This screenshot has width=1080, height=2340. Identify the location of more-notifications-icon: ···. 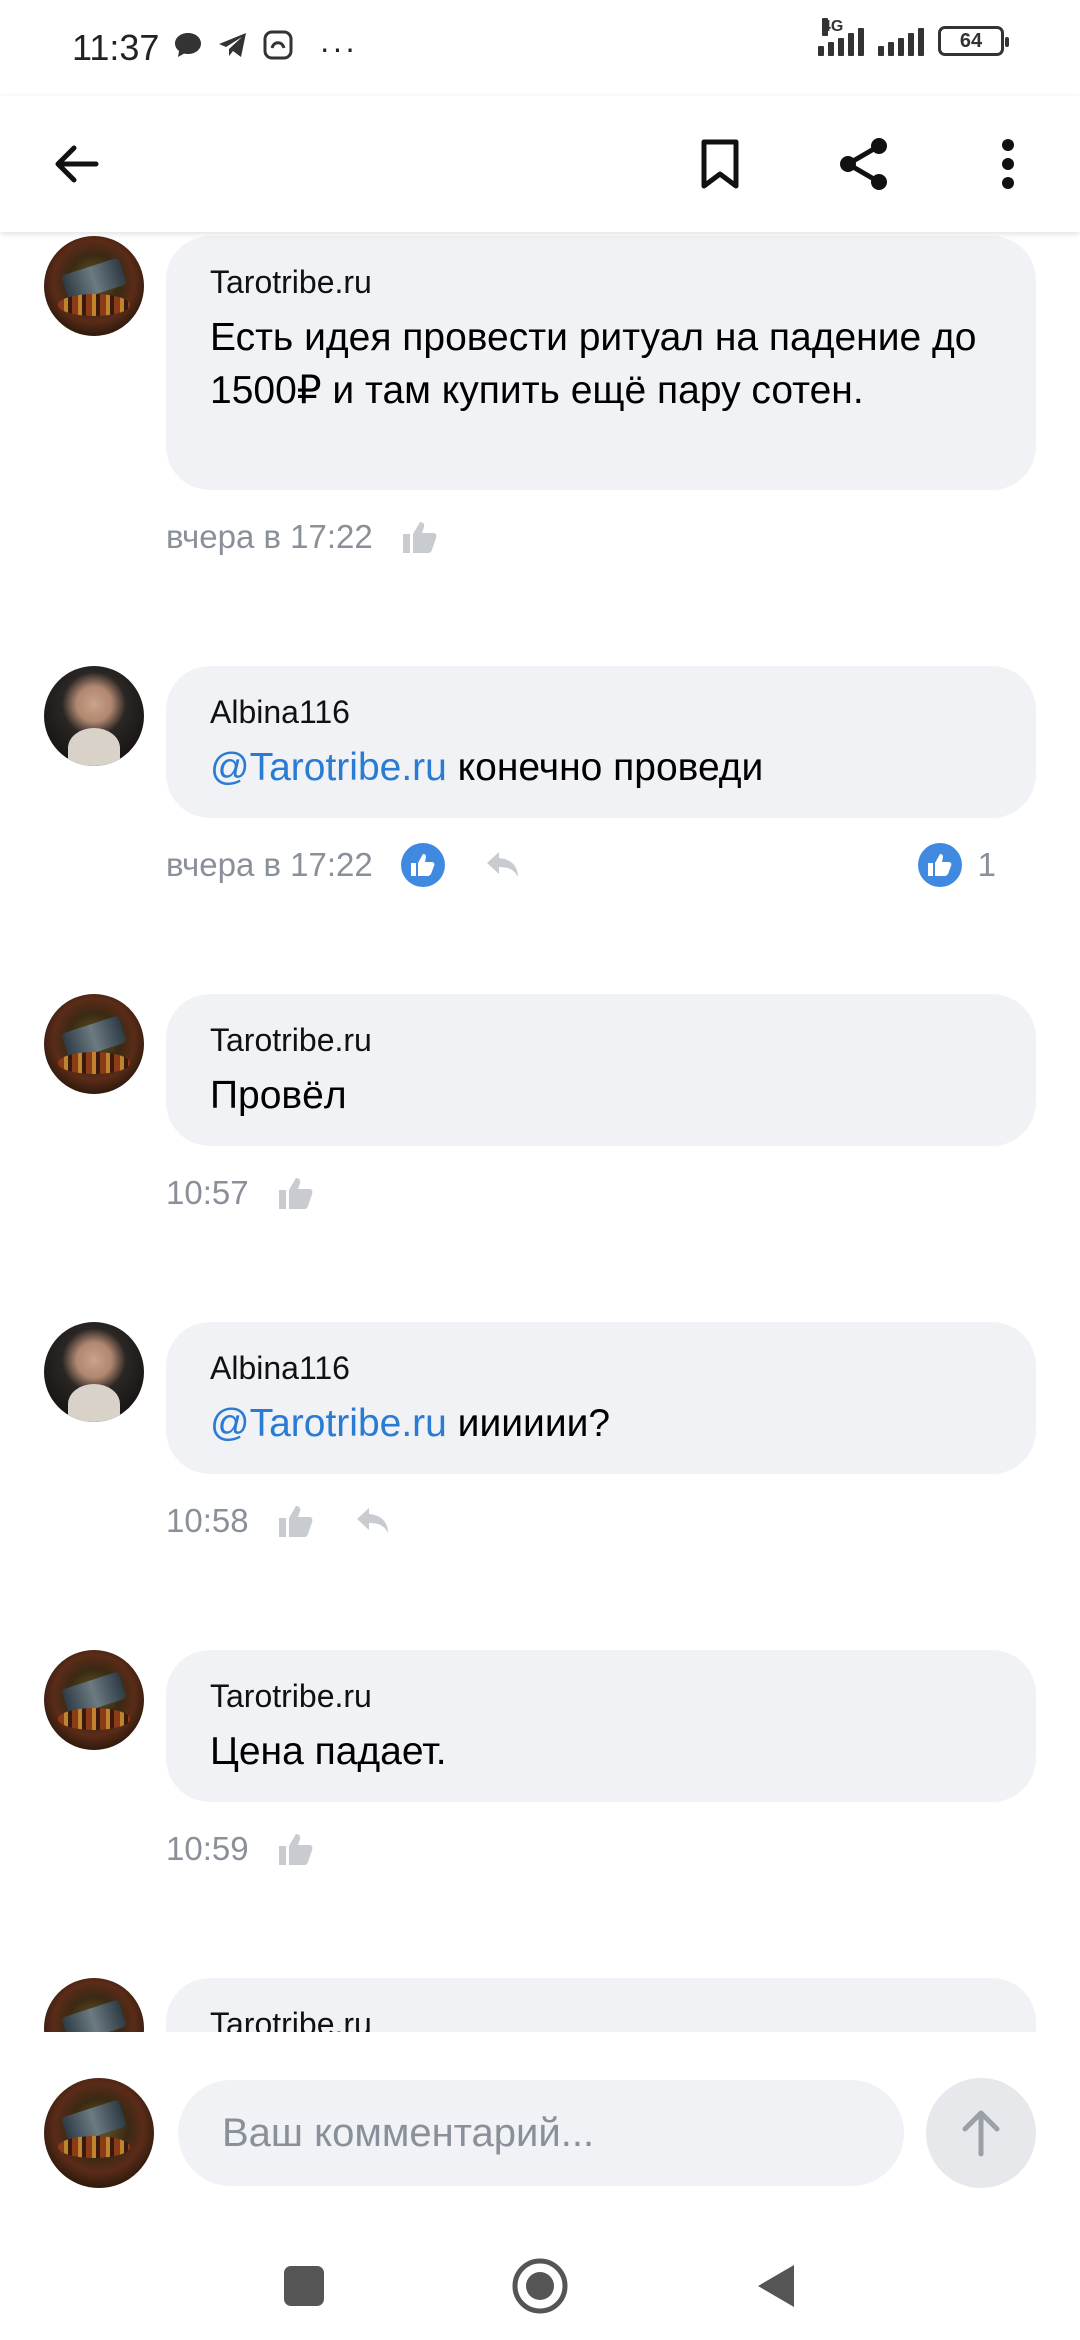
(338, 47).